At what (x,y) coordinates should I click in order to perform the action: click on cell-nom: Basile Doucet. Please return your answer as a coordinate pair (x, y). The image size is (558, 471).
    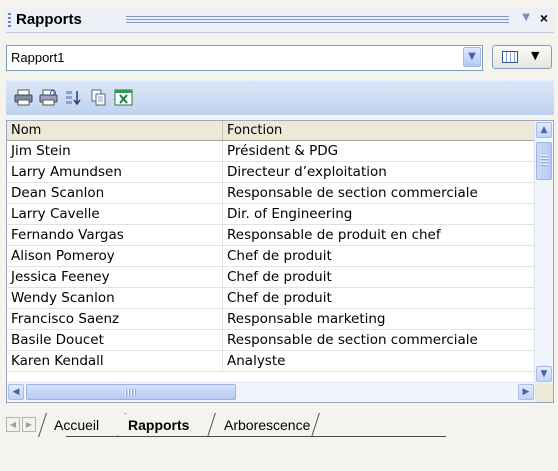
    Looking at the image, I should click on (115, 340).